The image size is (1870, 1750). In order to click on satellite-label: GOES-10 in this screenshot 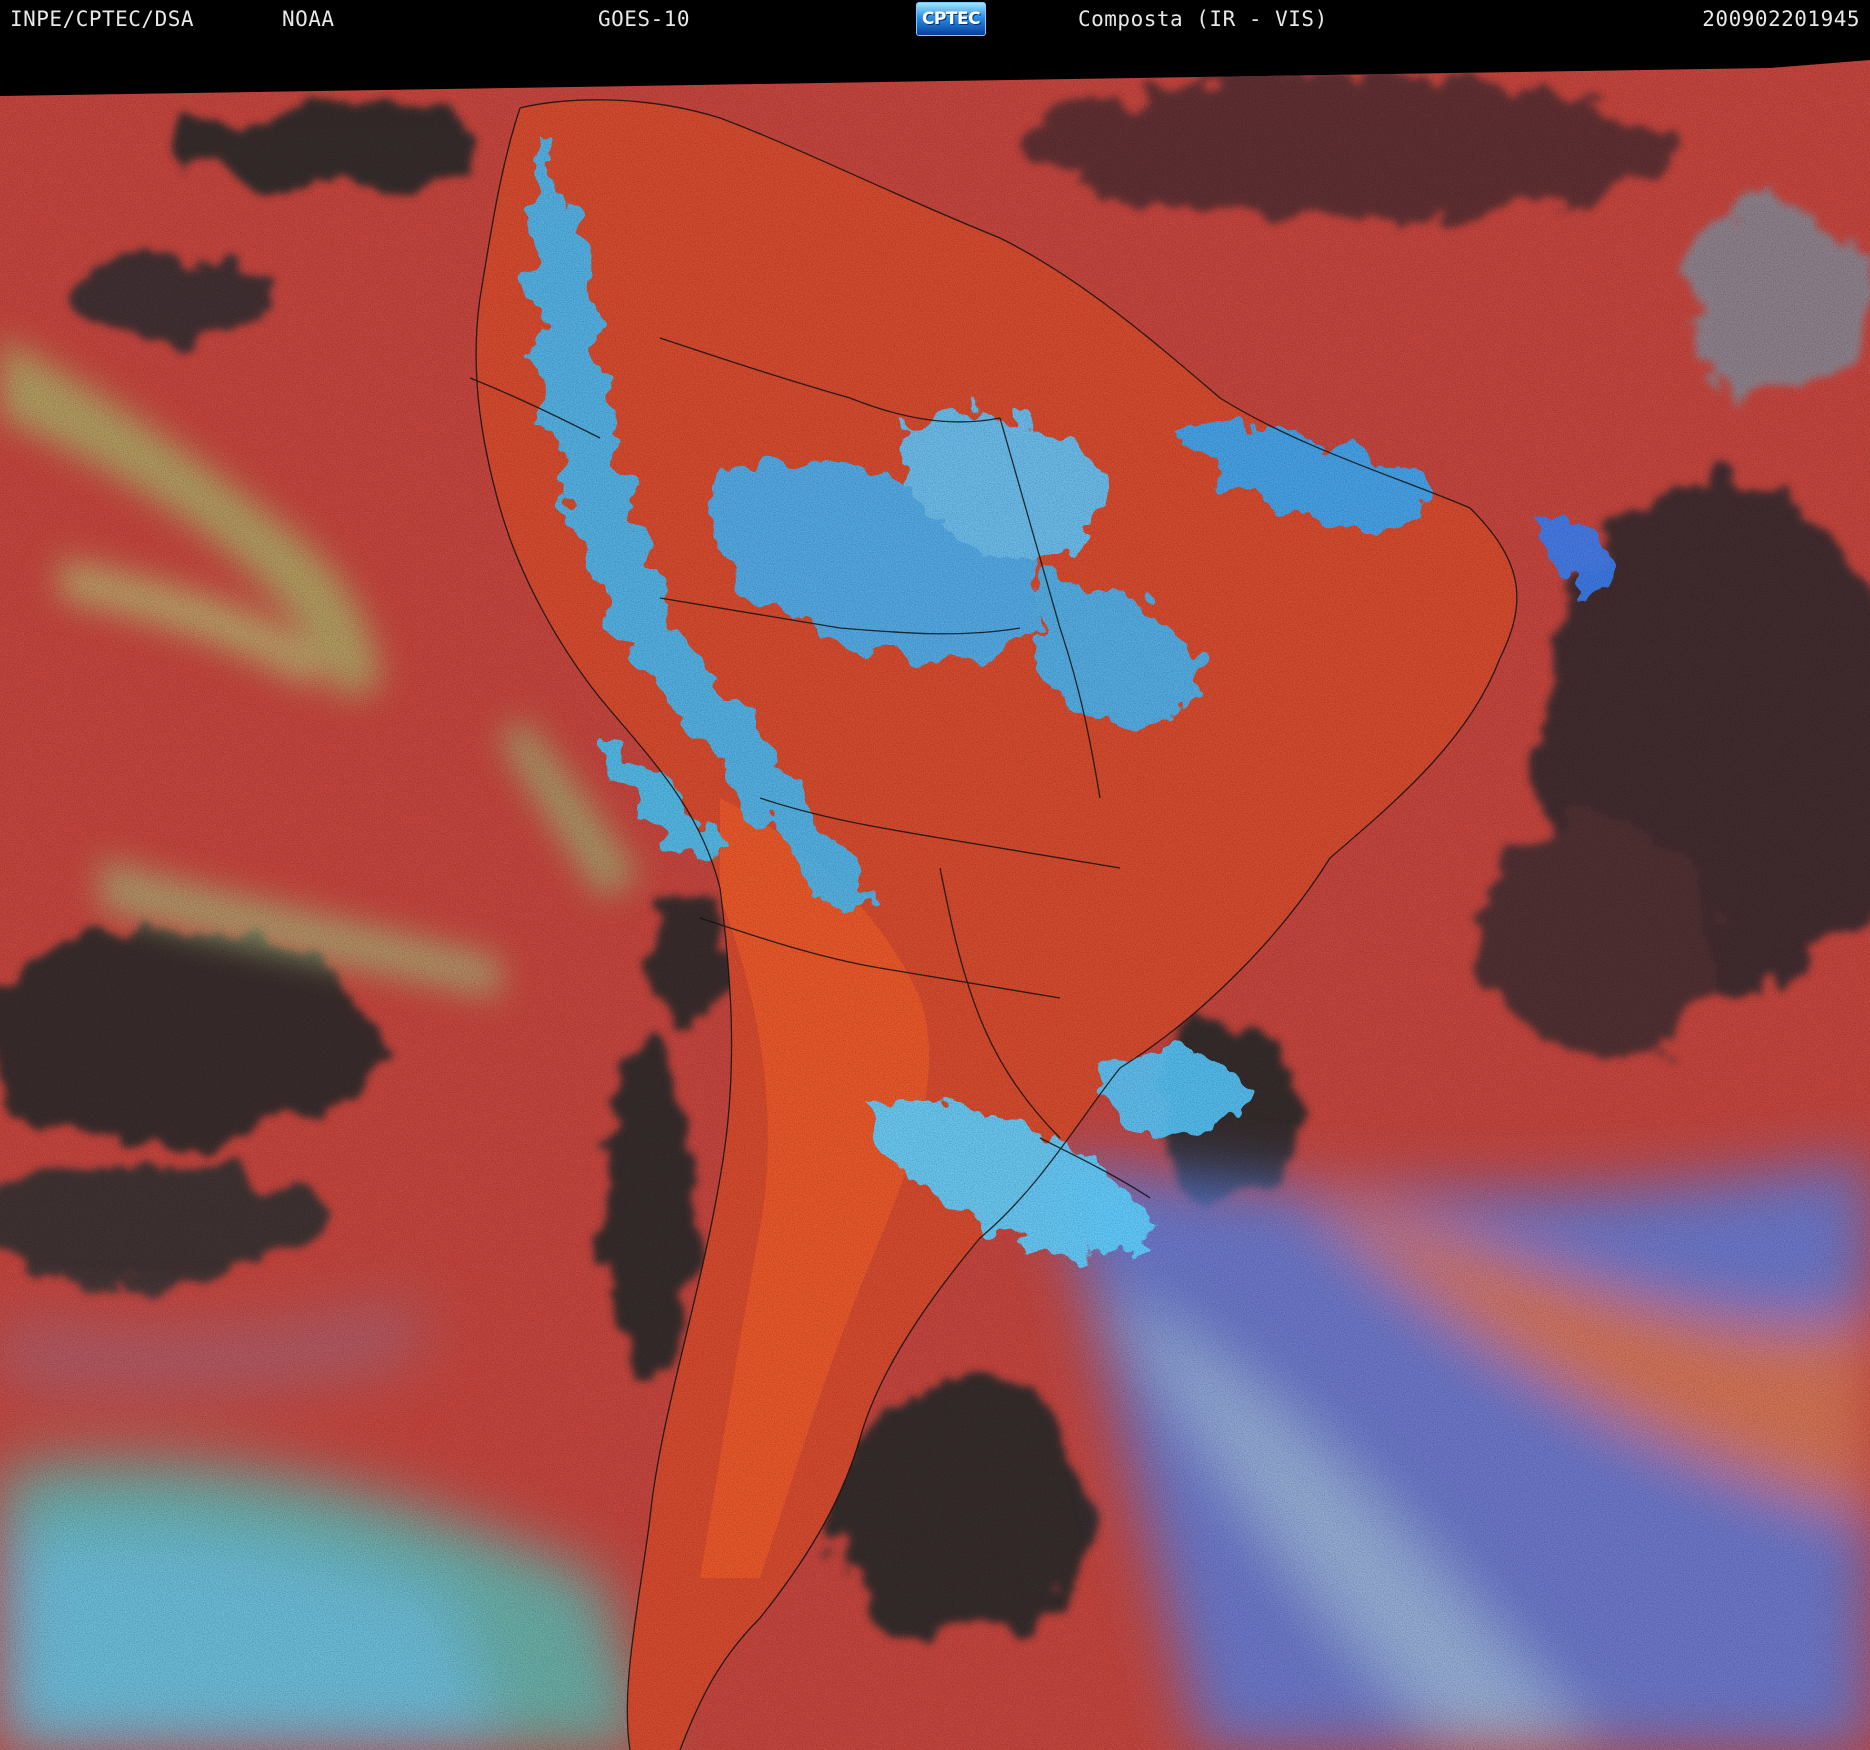, I will do `click(644, 19)`.